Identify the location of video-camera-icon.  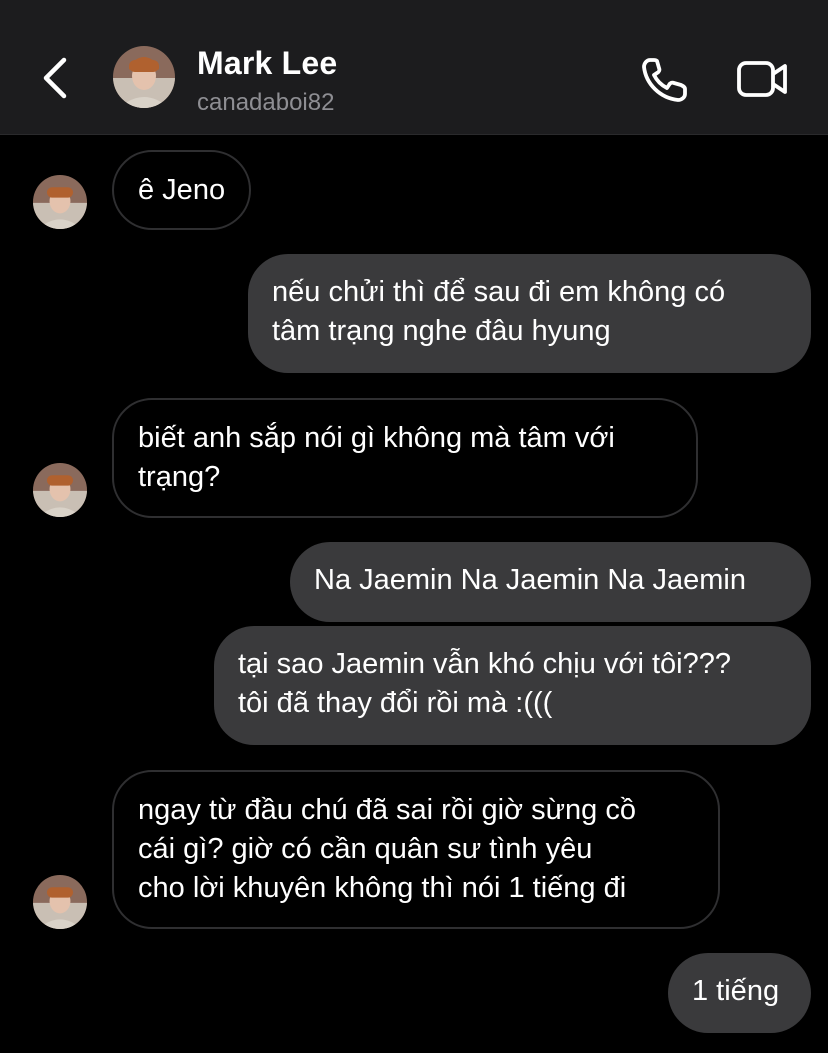
(762, 79).